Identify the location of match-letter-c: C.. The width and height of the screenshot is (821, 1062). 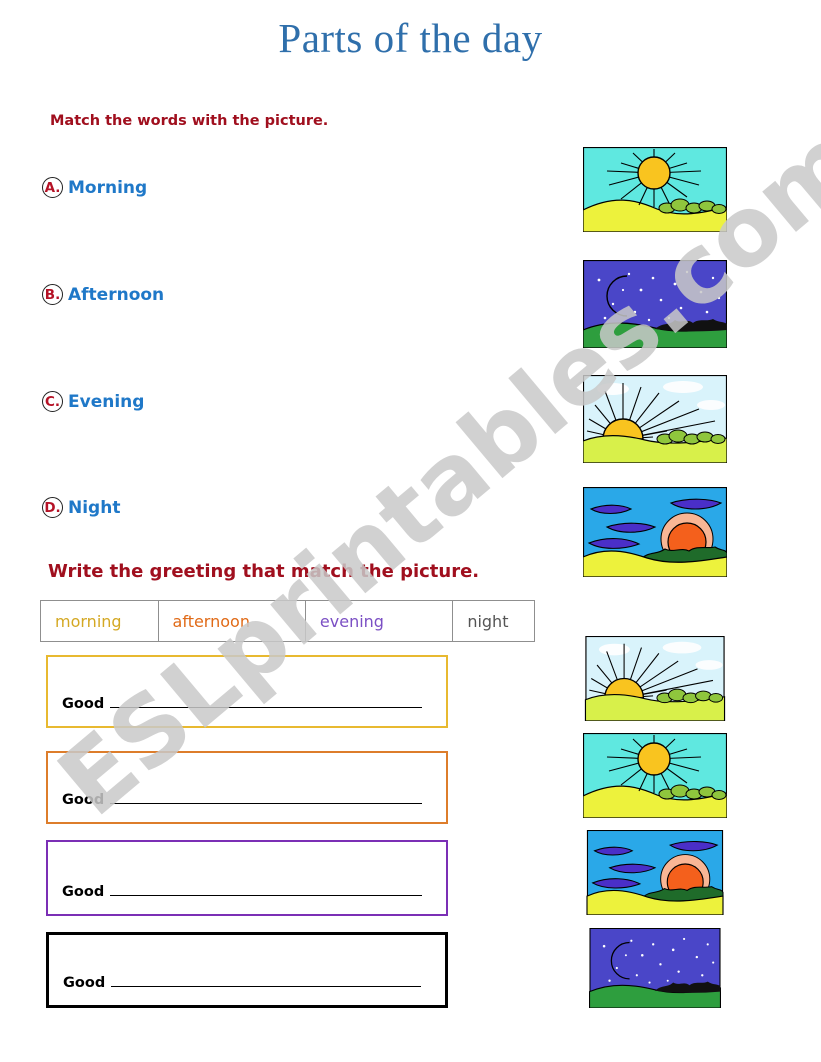
(52, 401).